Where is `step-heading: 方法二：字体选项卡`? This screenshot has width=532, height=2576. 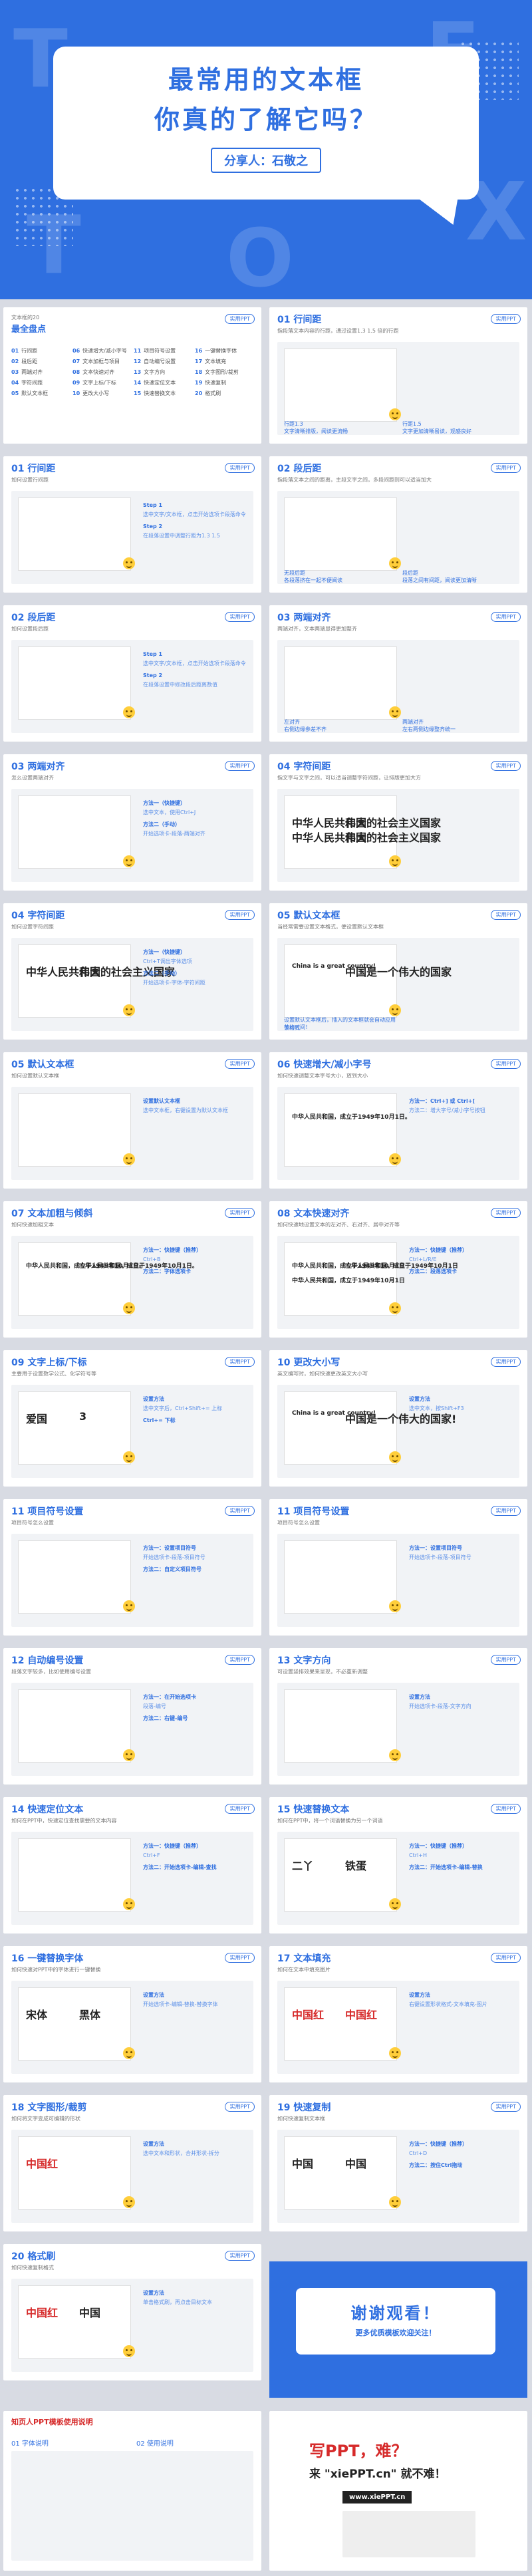
step-heading: 方法二：字体选项卡 is located at coordinates (167, 1271).